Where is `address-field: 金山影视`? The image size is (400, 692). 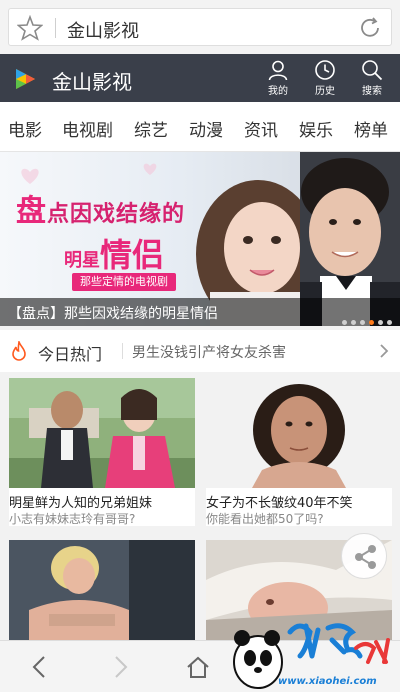 address-field: 金山影视 is located at coordinates (200, 27).